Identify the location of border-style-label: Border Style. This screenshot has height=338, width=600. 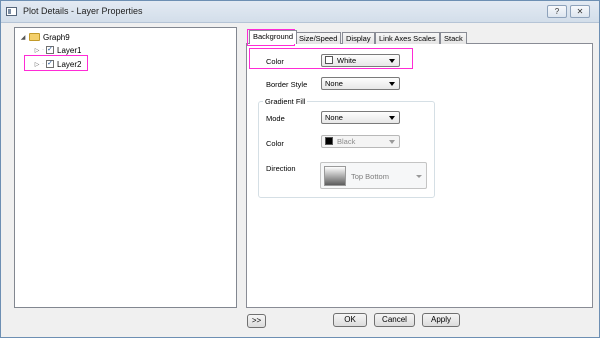
(287, 84).